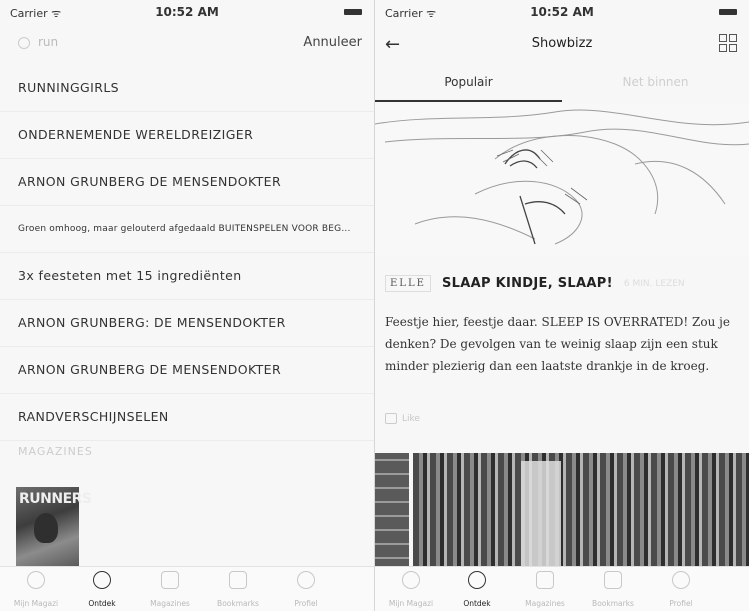 This screenshot has height=611, width=749. I want to click on window-light, so click(541, 516).